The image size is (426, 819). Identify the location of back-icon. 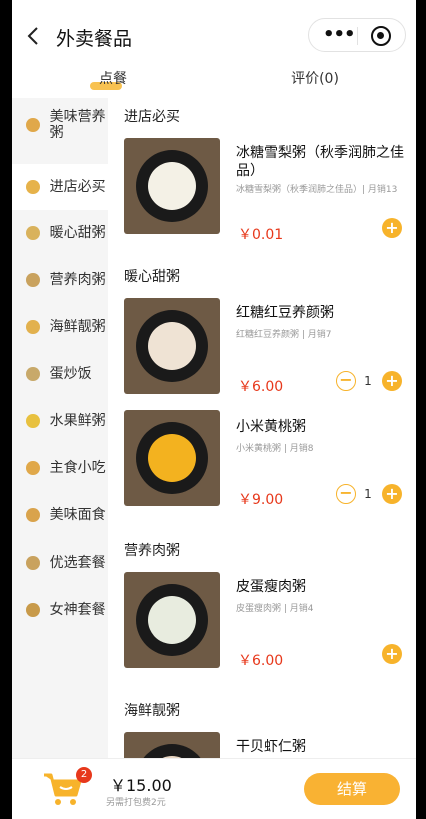
(34, 36).